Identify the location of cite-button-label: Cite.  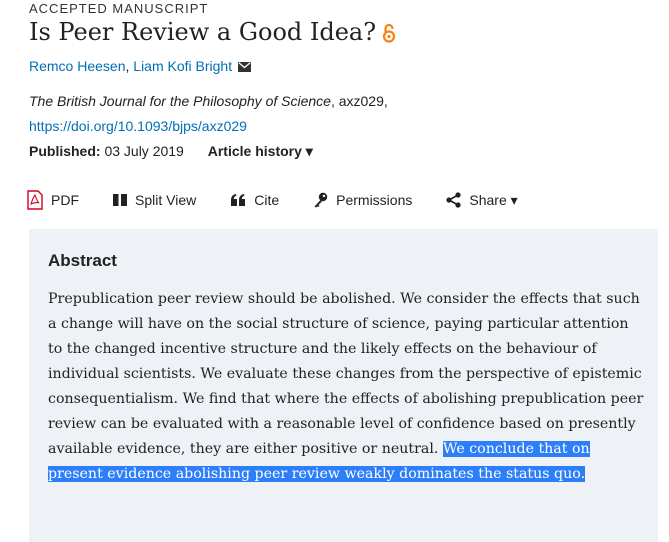
(267, 200).